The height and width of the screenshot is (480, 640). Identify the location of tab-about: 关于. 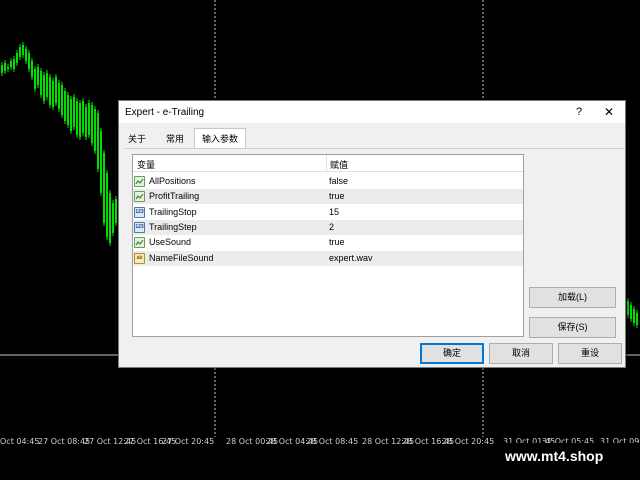
(137, 139).